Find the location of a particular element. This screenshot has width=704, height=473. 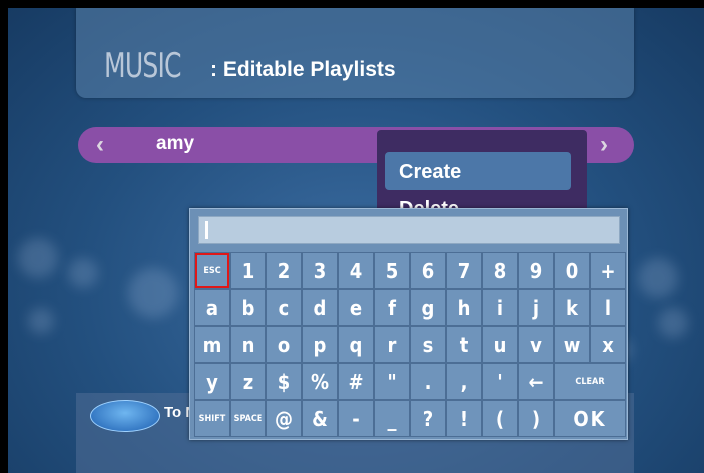

key-char-109: m is located at coordinates (212, 344).